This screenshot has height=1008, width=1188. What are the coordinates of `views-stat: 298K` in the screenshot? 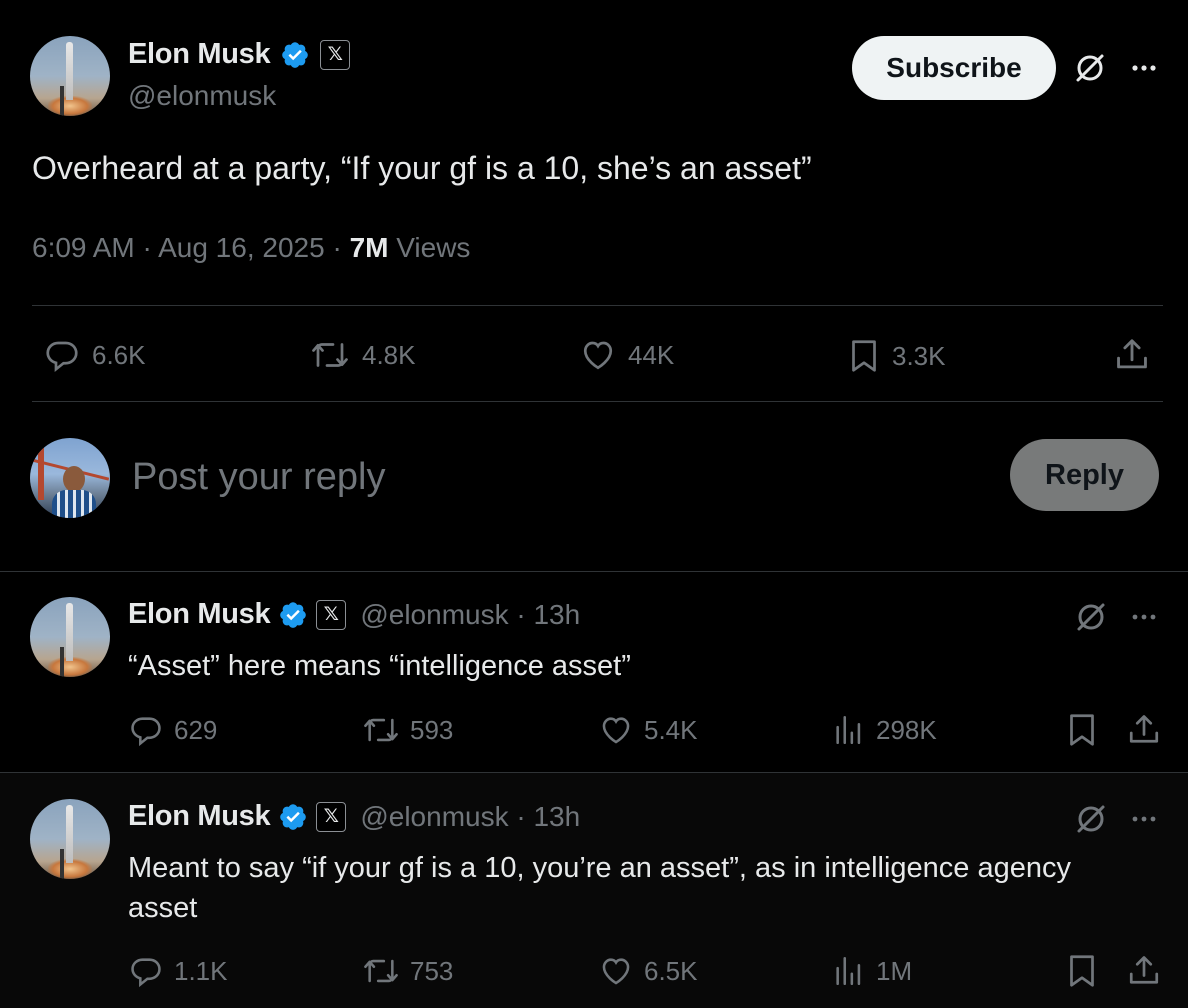 It's located at (884, 730).